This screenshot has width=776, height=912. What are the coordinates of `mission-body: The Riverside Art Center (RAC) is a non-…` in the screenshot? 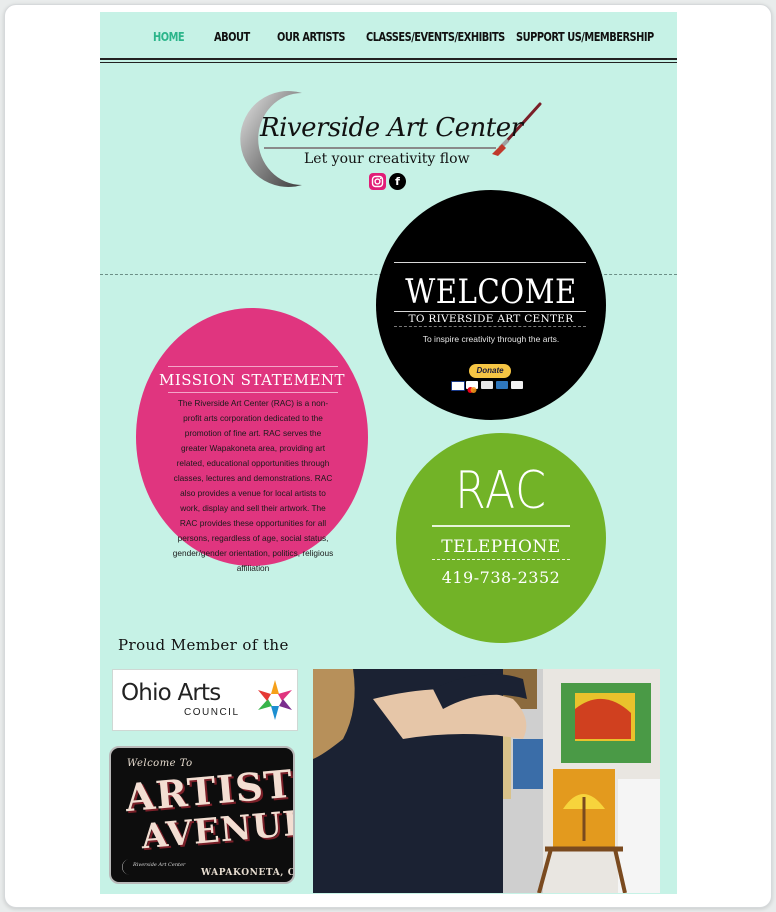 It's located at (253, 485).